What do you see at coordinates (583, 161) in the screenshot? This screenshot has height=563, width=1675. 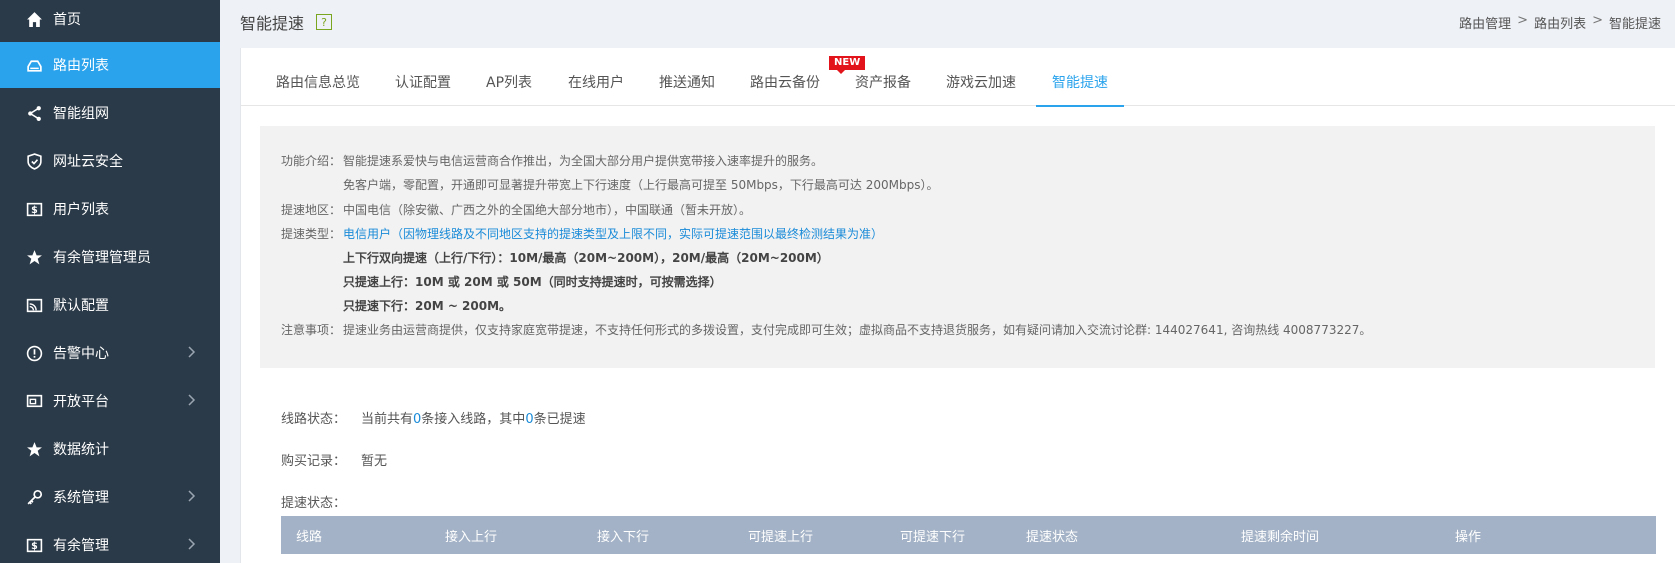 I see `intro-text: 智能提速系爱快与电信运营商合作推出，为全国大部分用户提供宽带接入速率提升的服务。` at bounding box center [583, 161].